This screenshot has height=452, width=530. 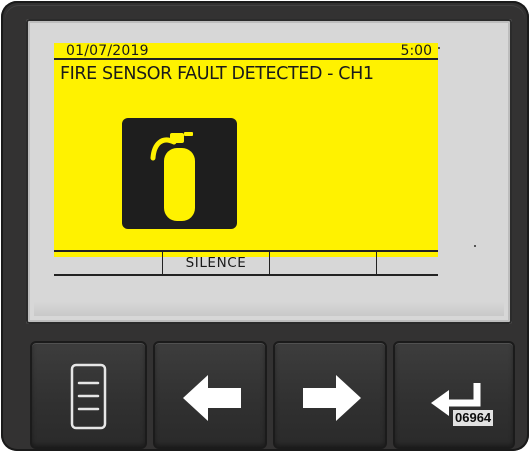 I want to click on right-arrow-button, so click(x=330, y=395).